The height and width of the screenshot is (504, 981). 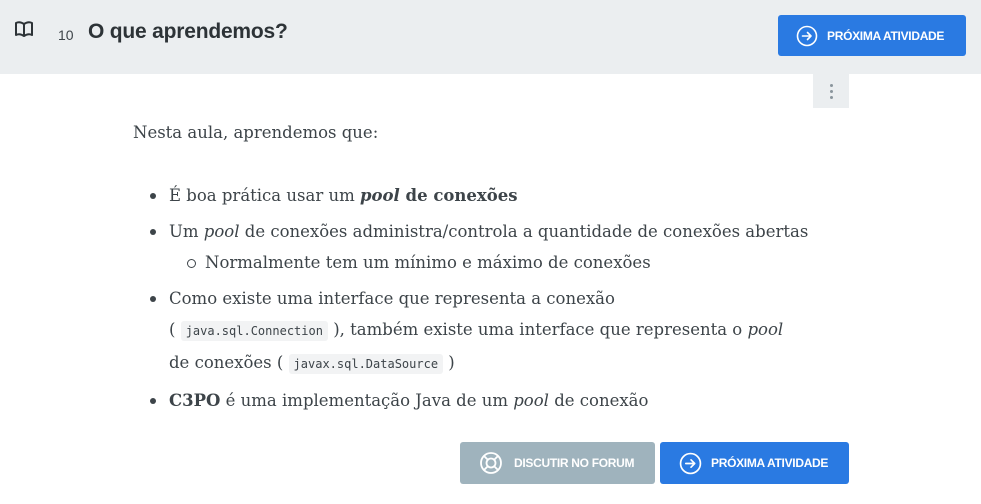 What do you see at coordinates (195, 400) in the screenshot?
I see `list-item-text: C3PO` at bounding box center [195, 400].